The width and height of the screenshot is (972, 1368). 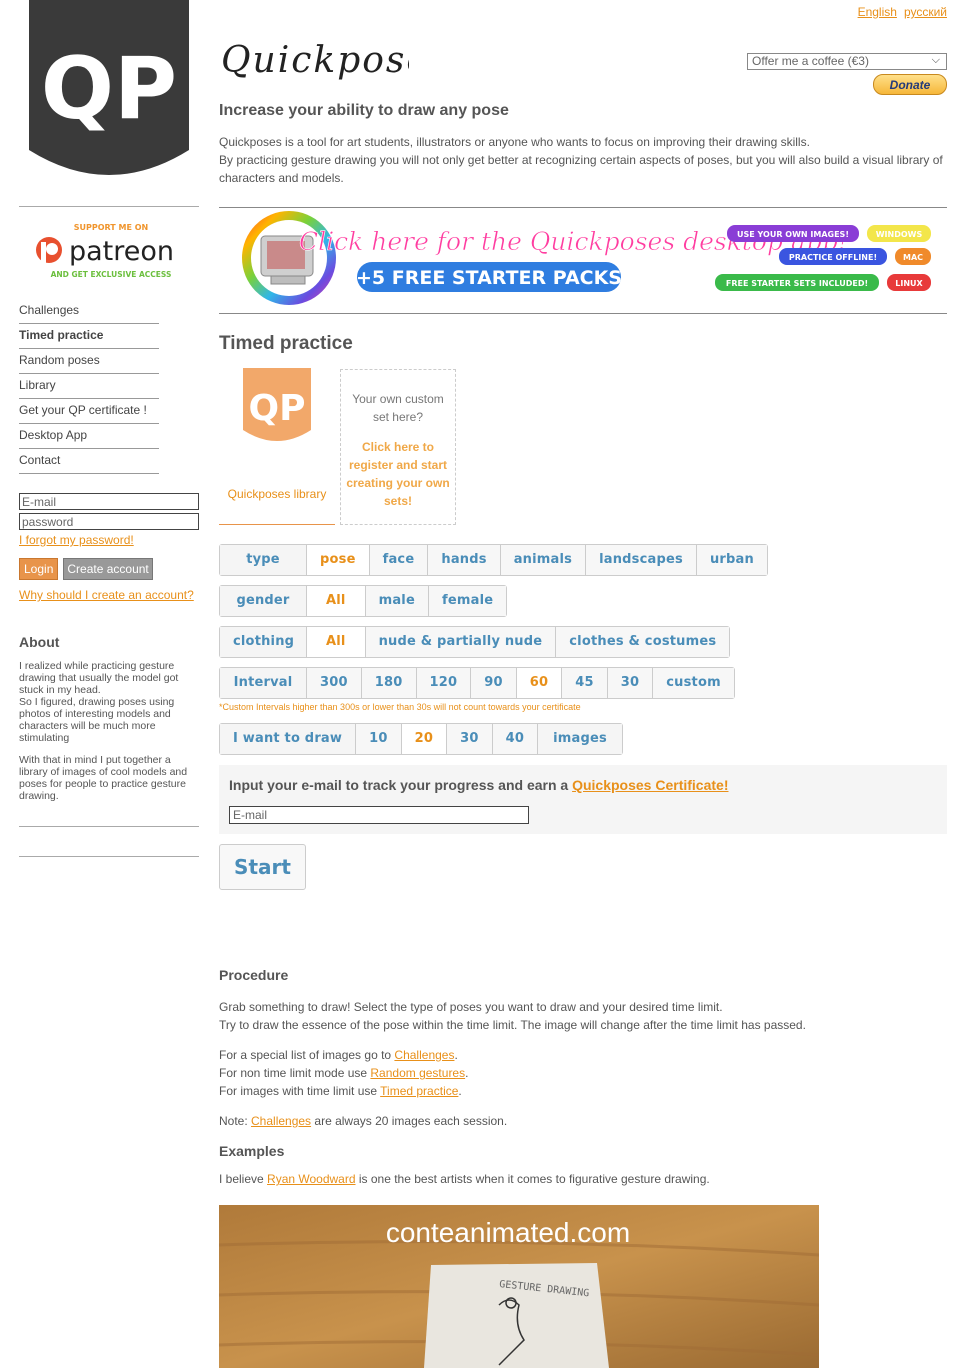 I want to click on qp-library-icon: QP, so click(x=277, y=404).